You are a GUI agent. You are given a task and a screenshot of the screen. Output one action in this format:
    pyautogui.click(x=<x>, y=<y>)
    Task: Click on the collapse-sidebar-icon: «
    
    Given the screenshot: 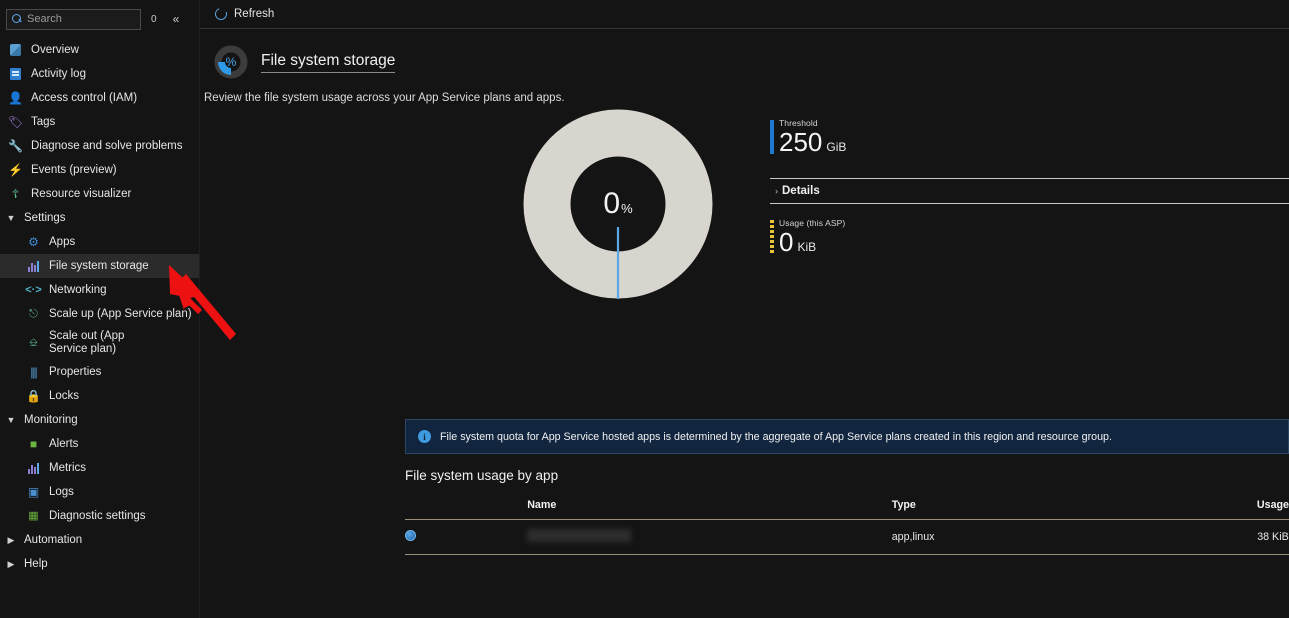 What is the action you would take?
    pyautogui.click(x=176, y=19)
    